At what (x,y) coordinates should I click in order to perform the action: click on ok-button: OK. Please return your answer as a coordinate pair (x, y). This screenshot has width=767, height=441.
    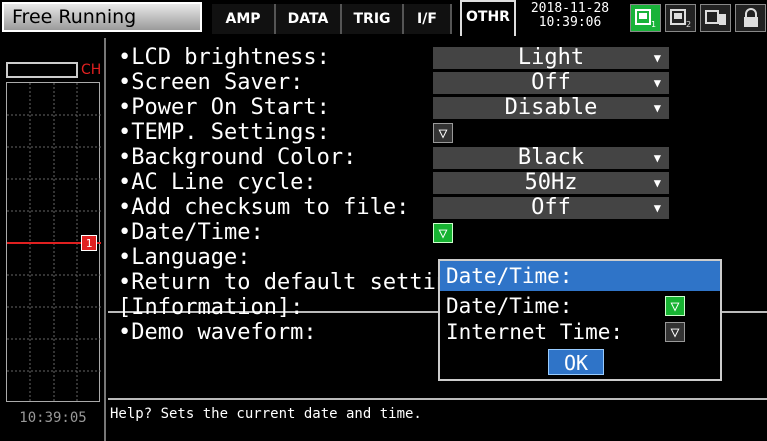
    Looking at the image, I should click on (576, 362).